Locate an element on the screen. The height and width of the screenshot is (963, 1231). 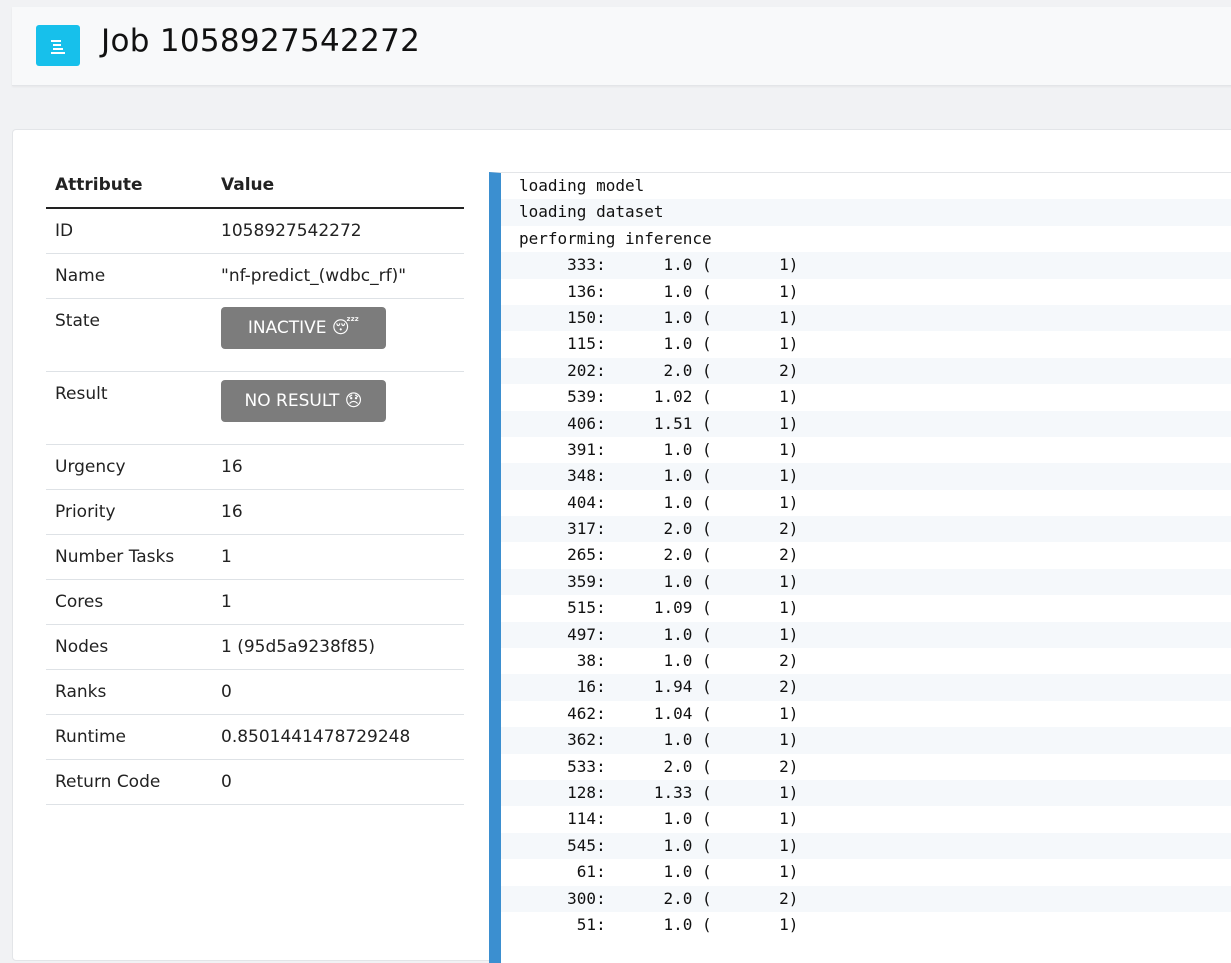
log-line: 115: 1.0 ( 1) is located at coordinates (659, 344).